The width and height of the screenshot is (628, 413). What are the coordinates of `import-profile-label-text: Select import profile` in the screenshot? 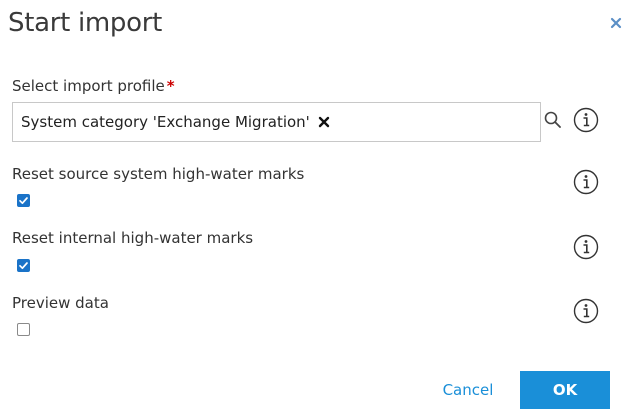 It's located at (88, 86).